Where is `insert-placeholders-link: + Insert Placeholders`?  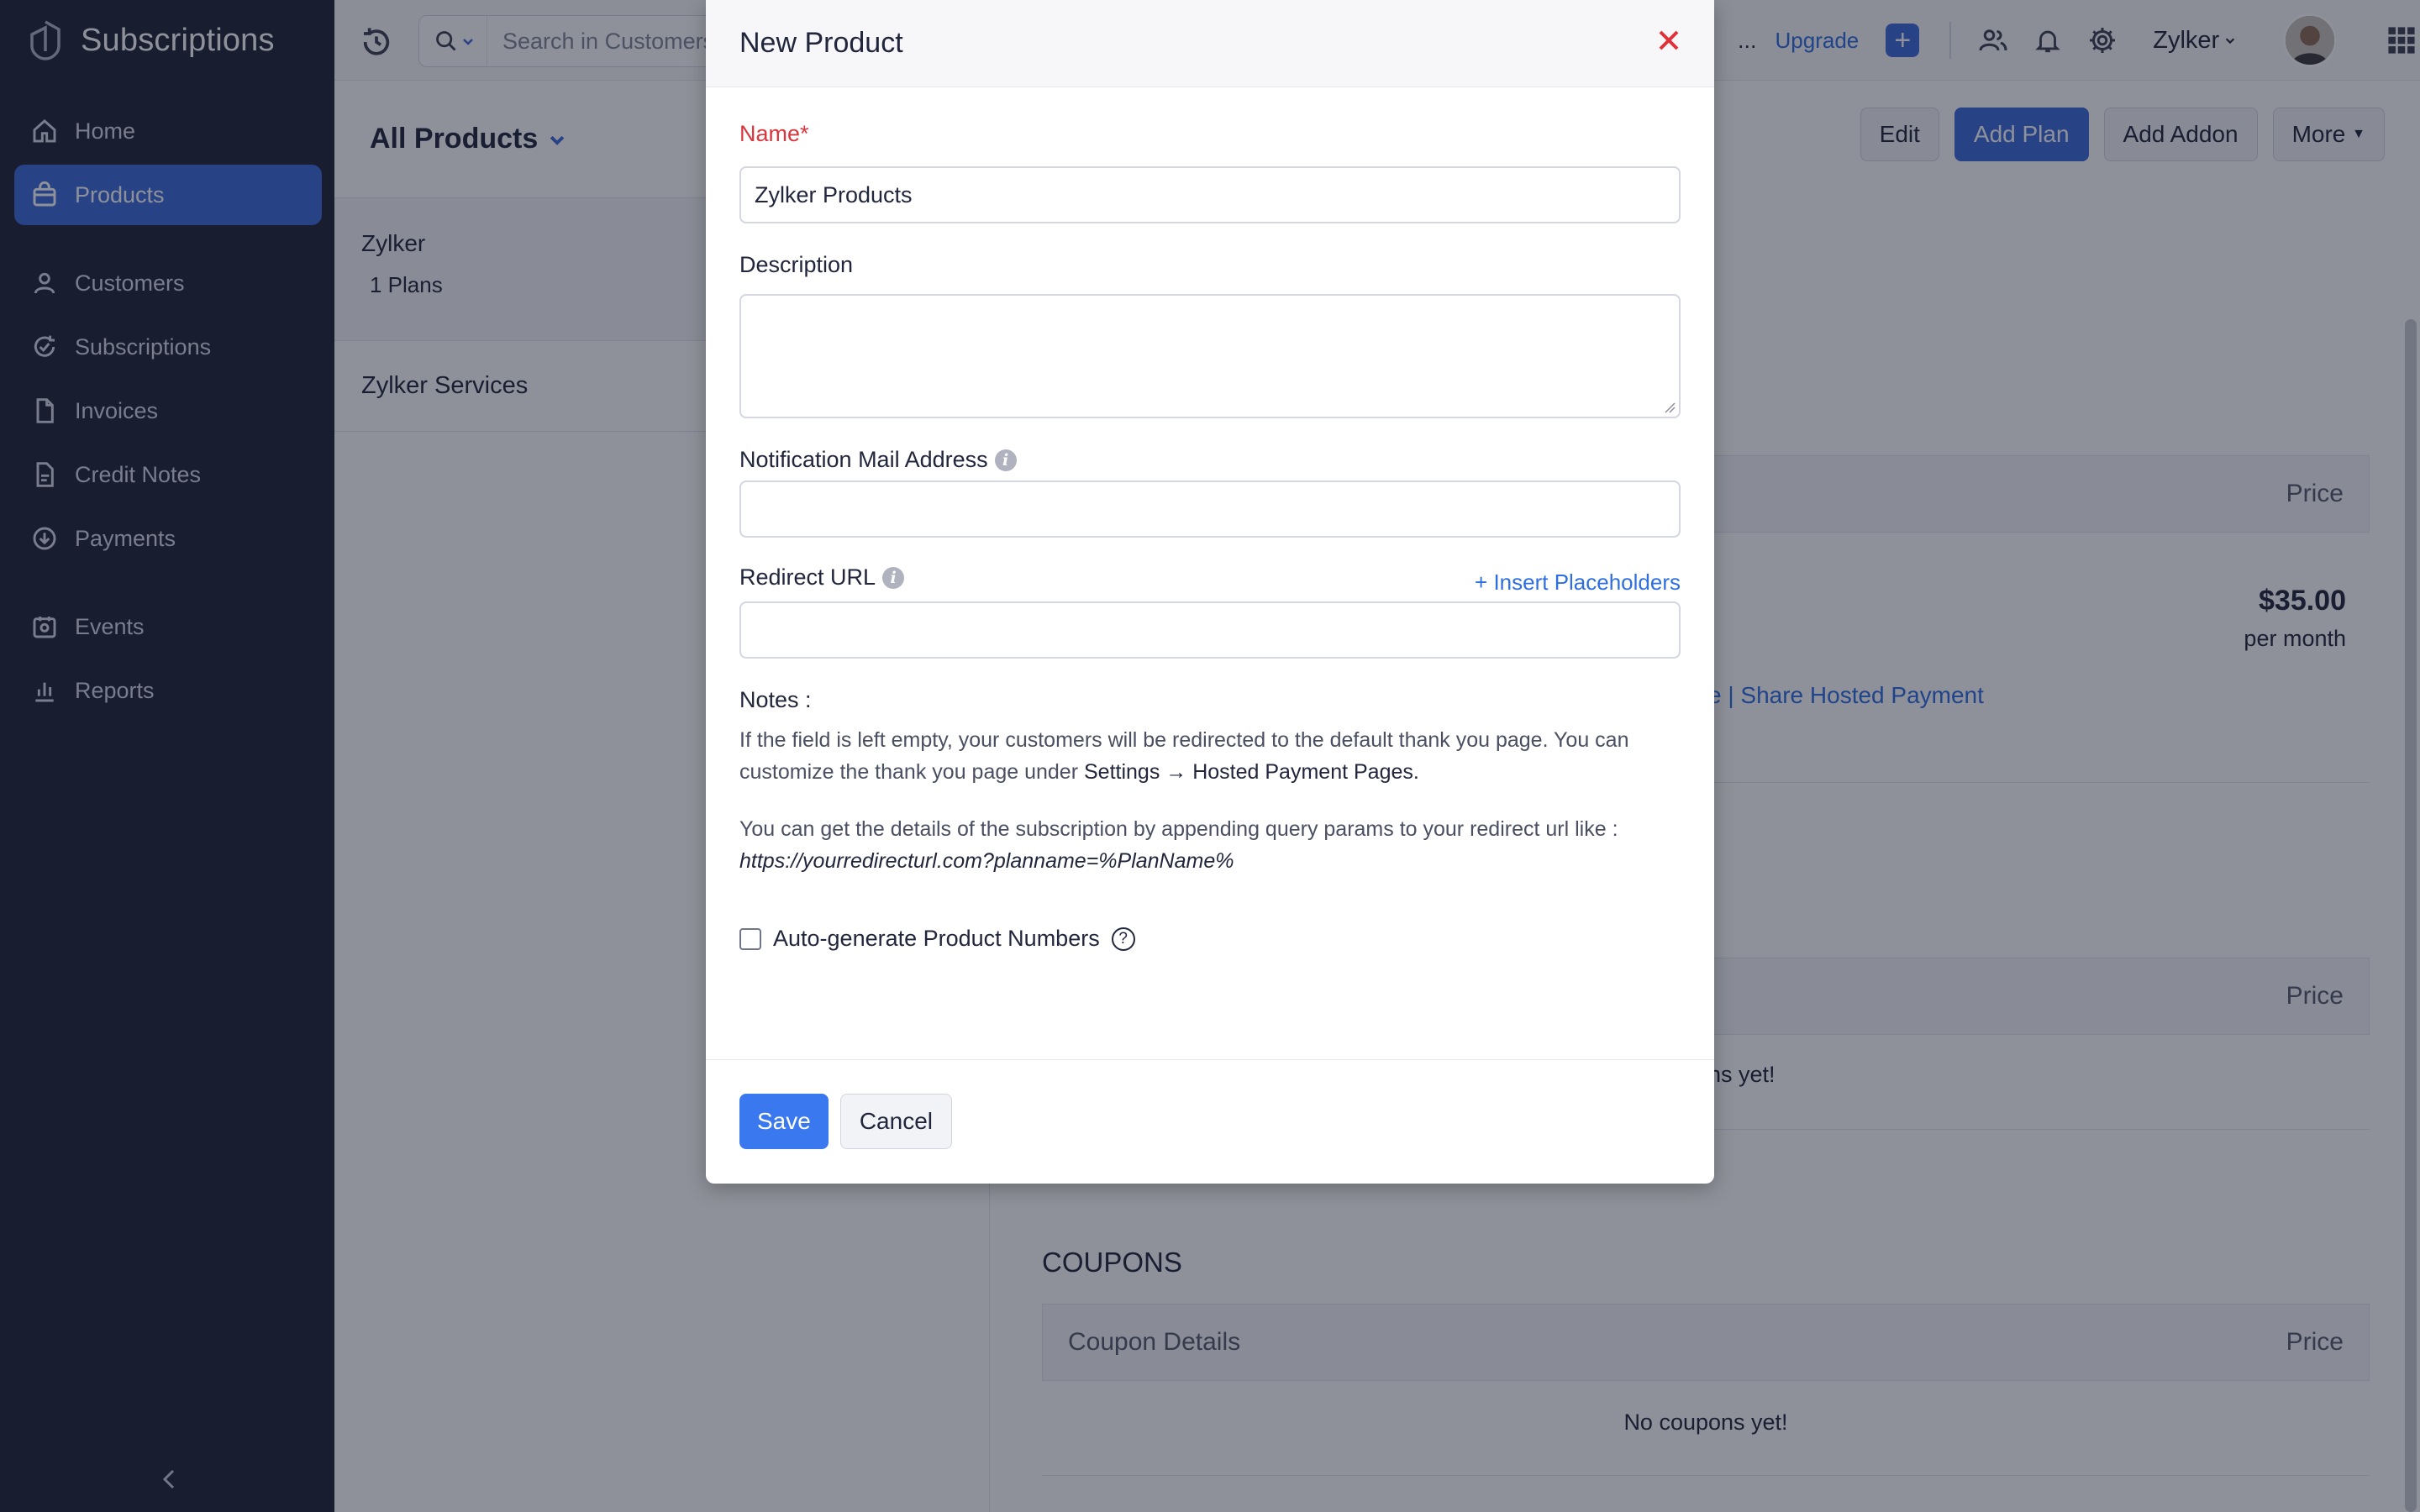 insert-placeholders-link: + Insert Placeholders is located at coordinates (1578, 583).